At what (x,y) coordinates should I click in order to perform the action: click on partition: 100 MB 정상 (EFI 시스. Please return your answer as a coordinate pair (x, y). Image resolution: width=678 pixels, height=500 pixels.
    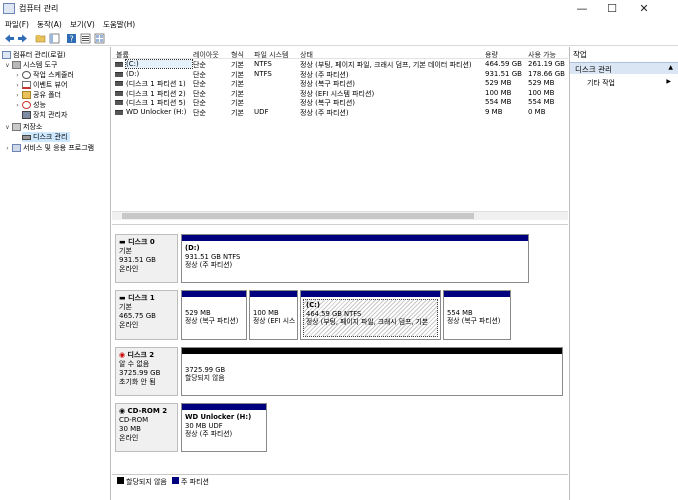
    Looking at the image, I should click on (273, 315).